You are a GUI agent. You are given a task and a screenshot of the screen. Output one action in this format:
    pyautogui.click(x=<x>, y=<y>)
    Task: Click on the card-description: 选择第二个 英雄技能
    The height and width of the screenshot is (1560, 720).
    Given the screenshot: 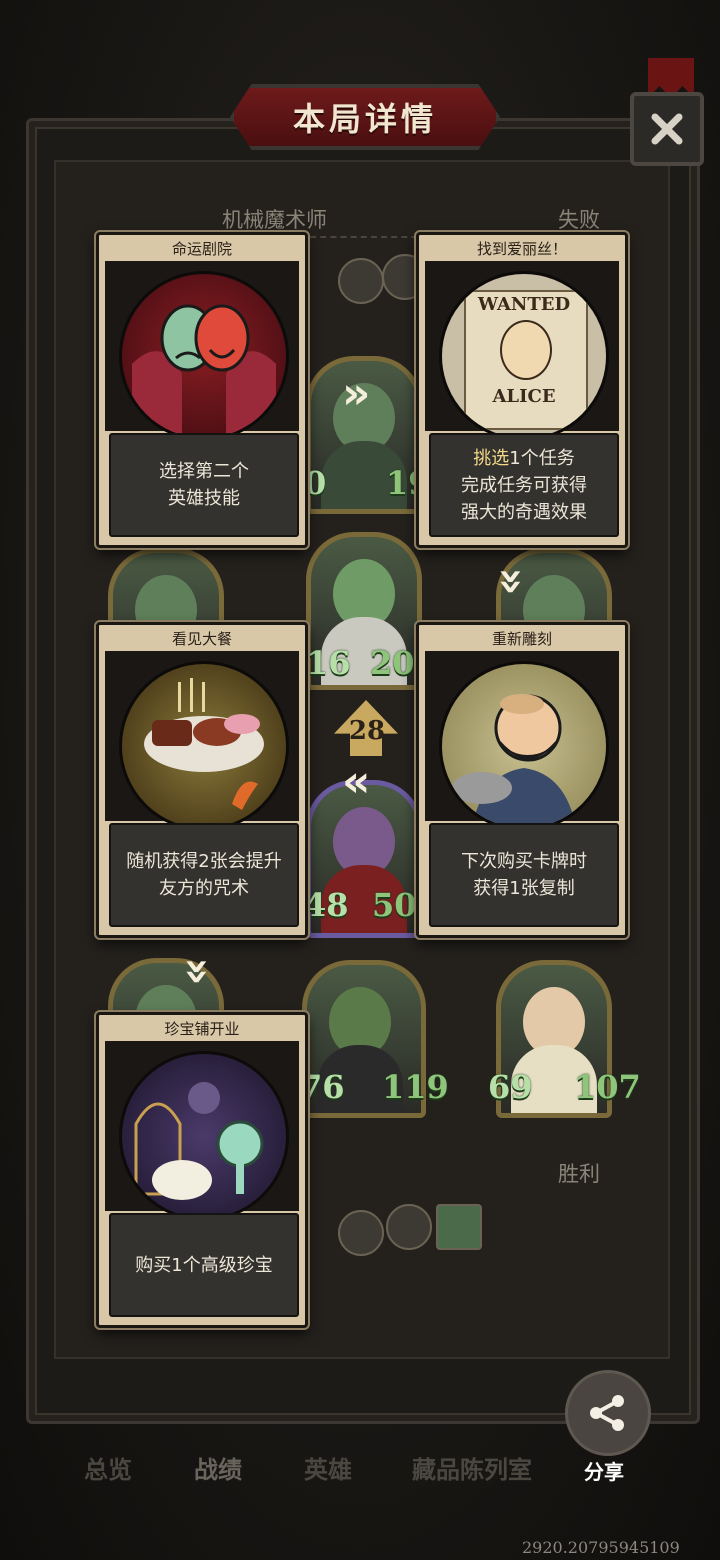 What is the action you would take?
    pyautogui.click(x=204, y=485)
    